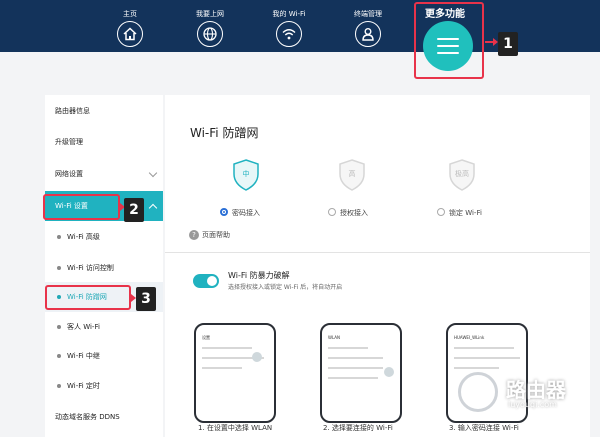 Image resolution: width=600 pixels, height=437 pixels. I want to click on sidebar-item-label: 网络设置, so click(69, 174).